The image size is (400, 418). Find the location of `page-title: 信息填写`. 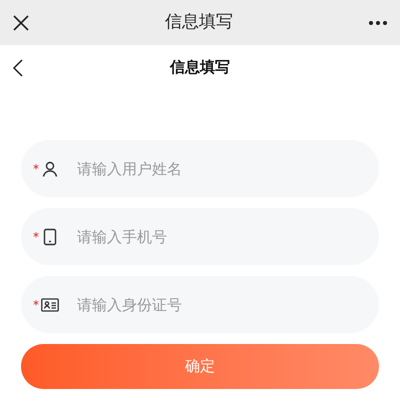

page-title: 信息填写 is located at coordinates (199, 67).